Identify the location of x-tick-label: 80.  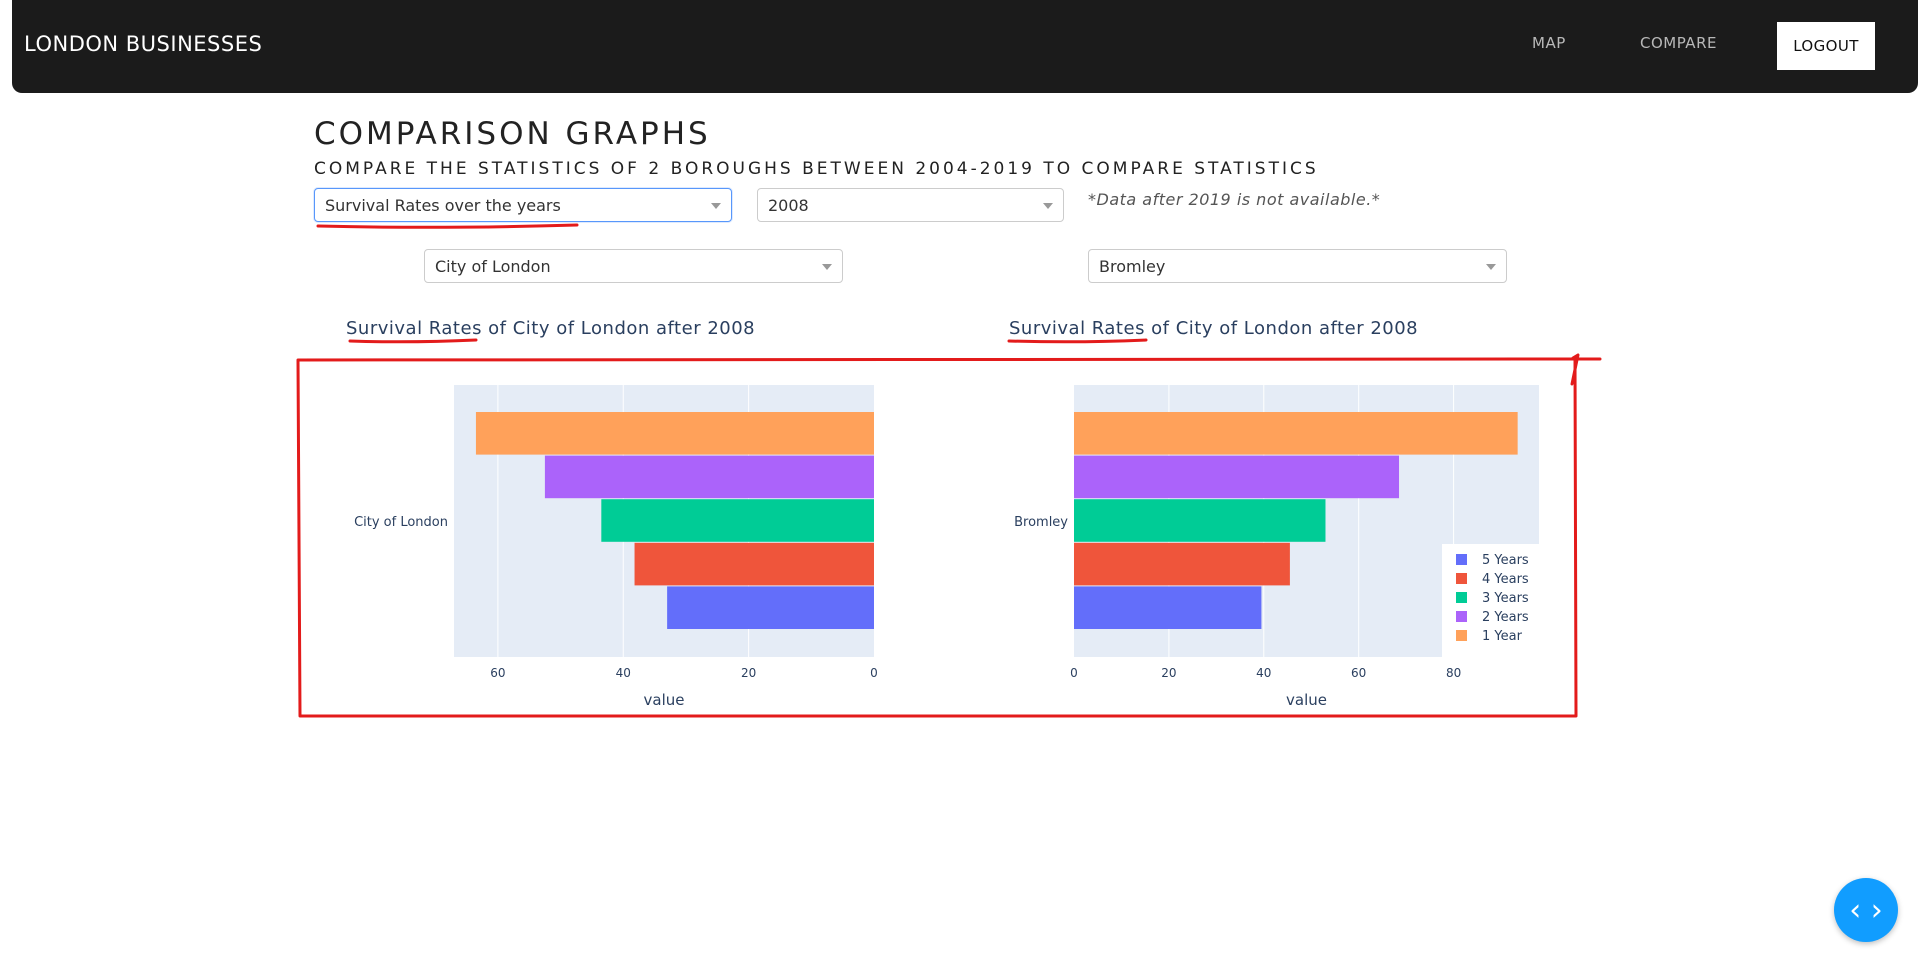
(1453, 673).